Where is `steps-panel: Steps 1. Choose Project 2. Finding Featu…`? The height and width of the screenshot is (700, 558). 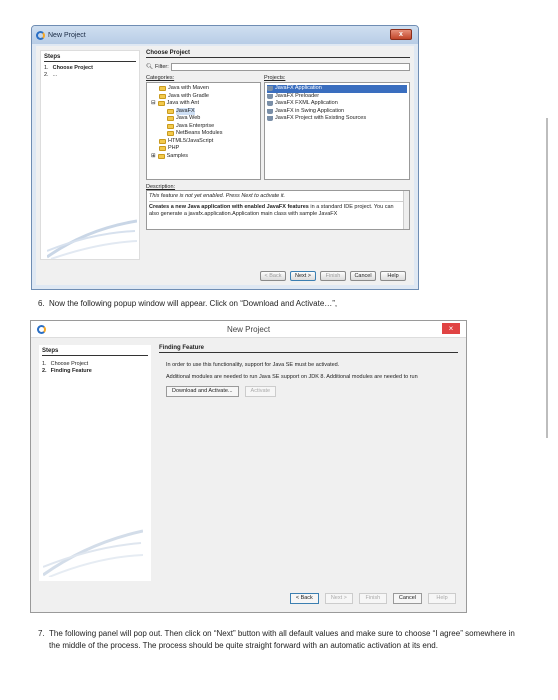 steps-panel: Steps 1. Choose Project 2. Finding Featu… is located at coordinates (95, 463).